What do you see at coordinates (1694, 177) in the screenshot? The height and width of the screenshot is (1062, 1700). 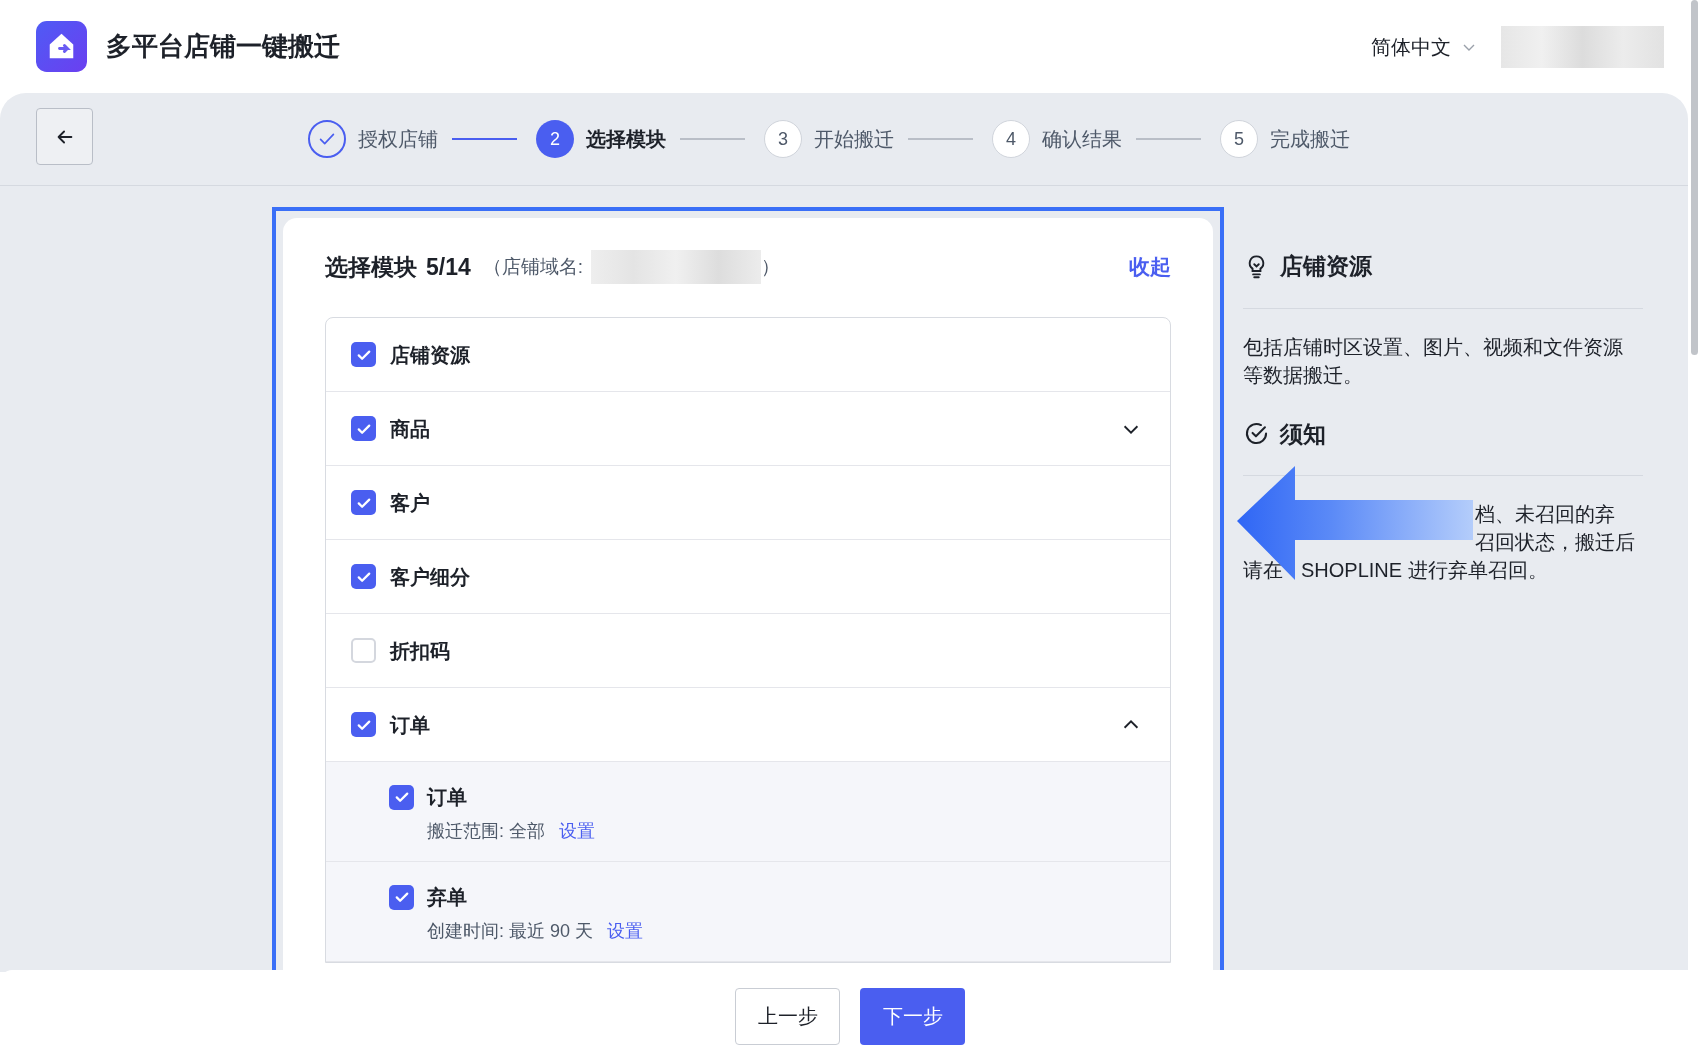 I see `scrollbar-thumb` at bounding box center [1694, 177].